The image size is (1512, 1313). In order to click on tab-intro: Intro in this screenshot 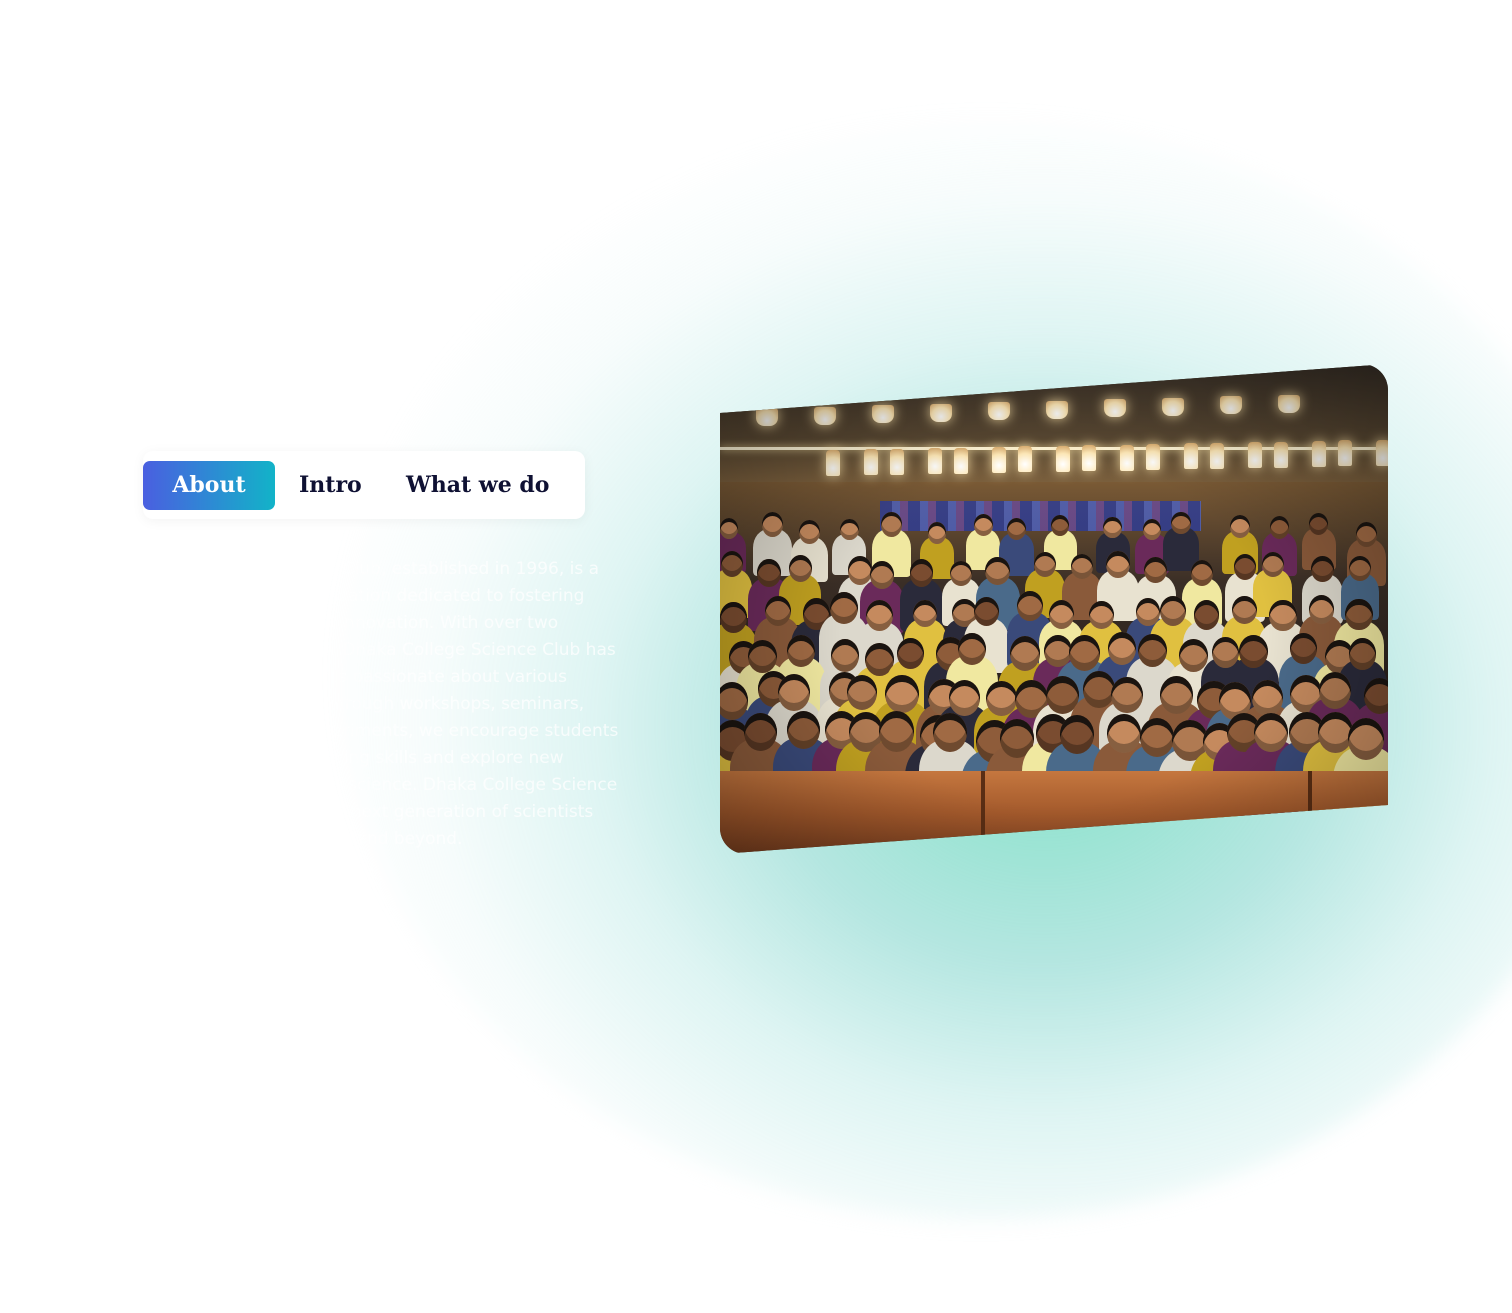, I will do `click(330, 485)`.